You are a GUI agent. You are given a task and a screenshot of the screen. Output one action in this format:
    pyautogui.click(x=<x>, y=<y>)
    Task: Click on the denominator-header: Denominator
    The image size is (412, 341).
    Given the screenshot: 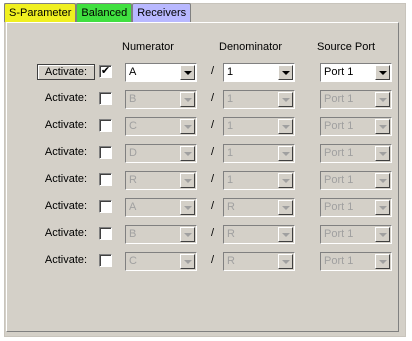 What is the action you would take?
    pyautogui.click(x=250, y=47)
    